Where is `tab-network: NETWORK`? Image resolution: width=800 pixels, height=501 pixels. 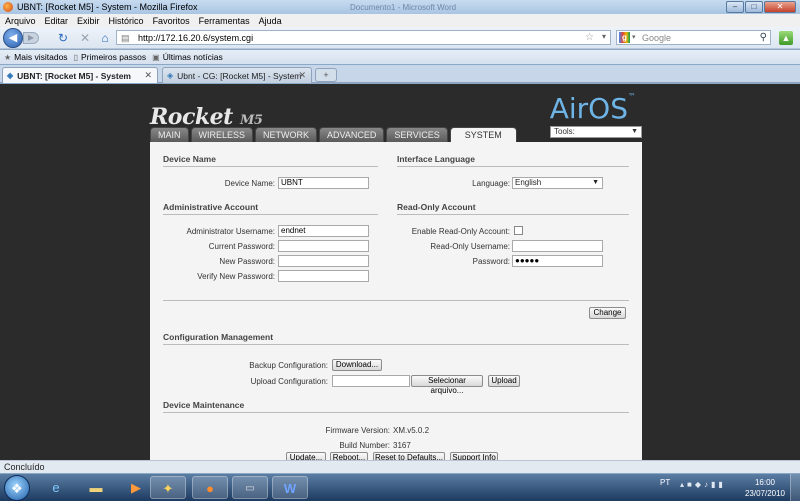
tab-network: NETWORK is located at coordinates (286, 134).